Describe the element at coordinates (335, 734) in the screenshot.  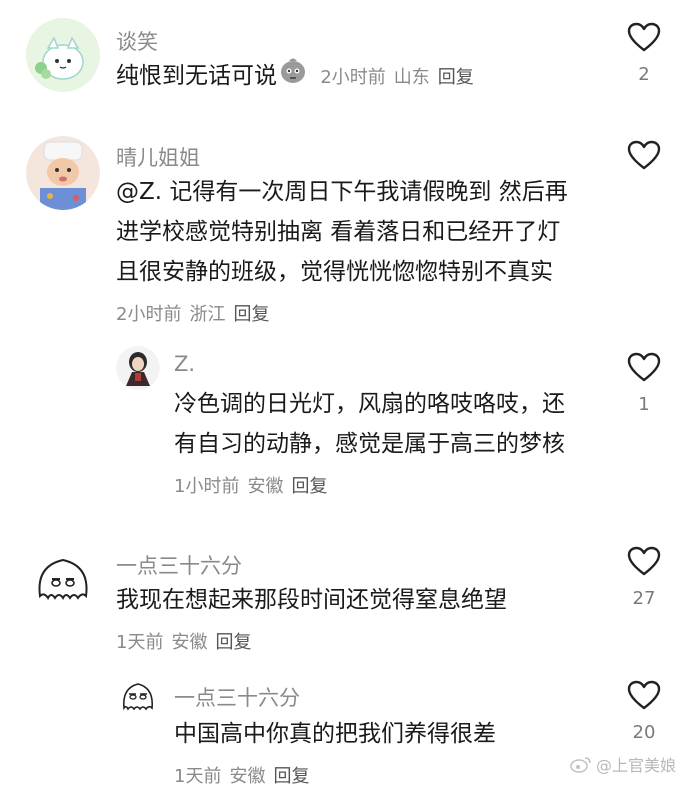
I see `comment-text-line: 中国高中你真的把我们养得很差` at that location.